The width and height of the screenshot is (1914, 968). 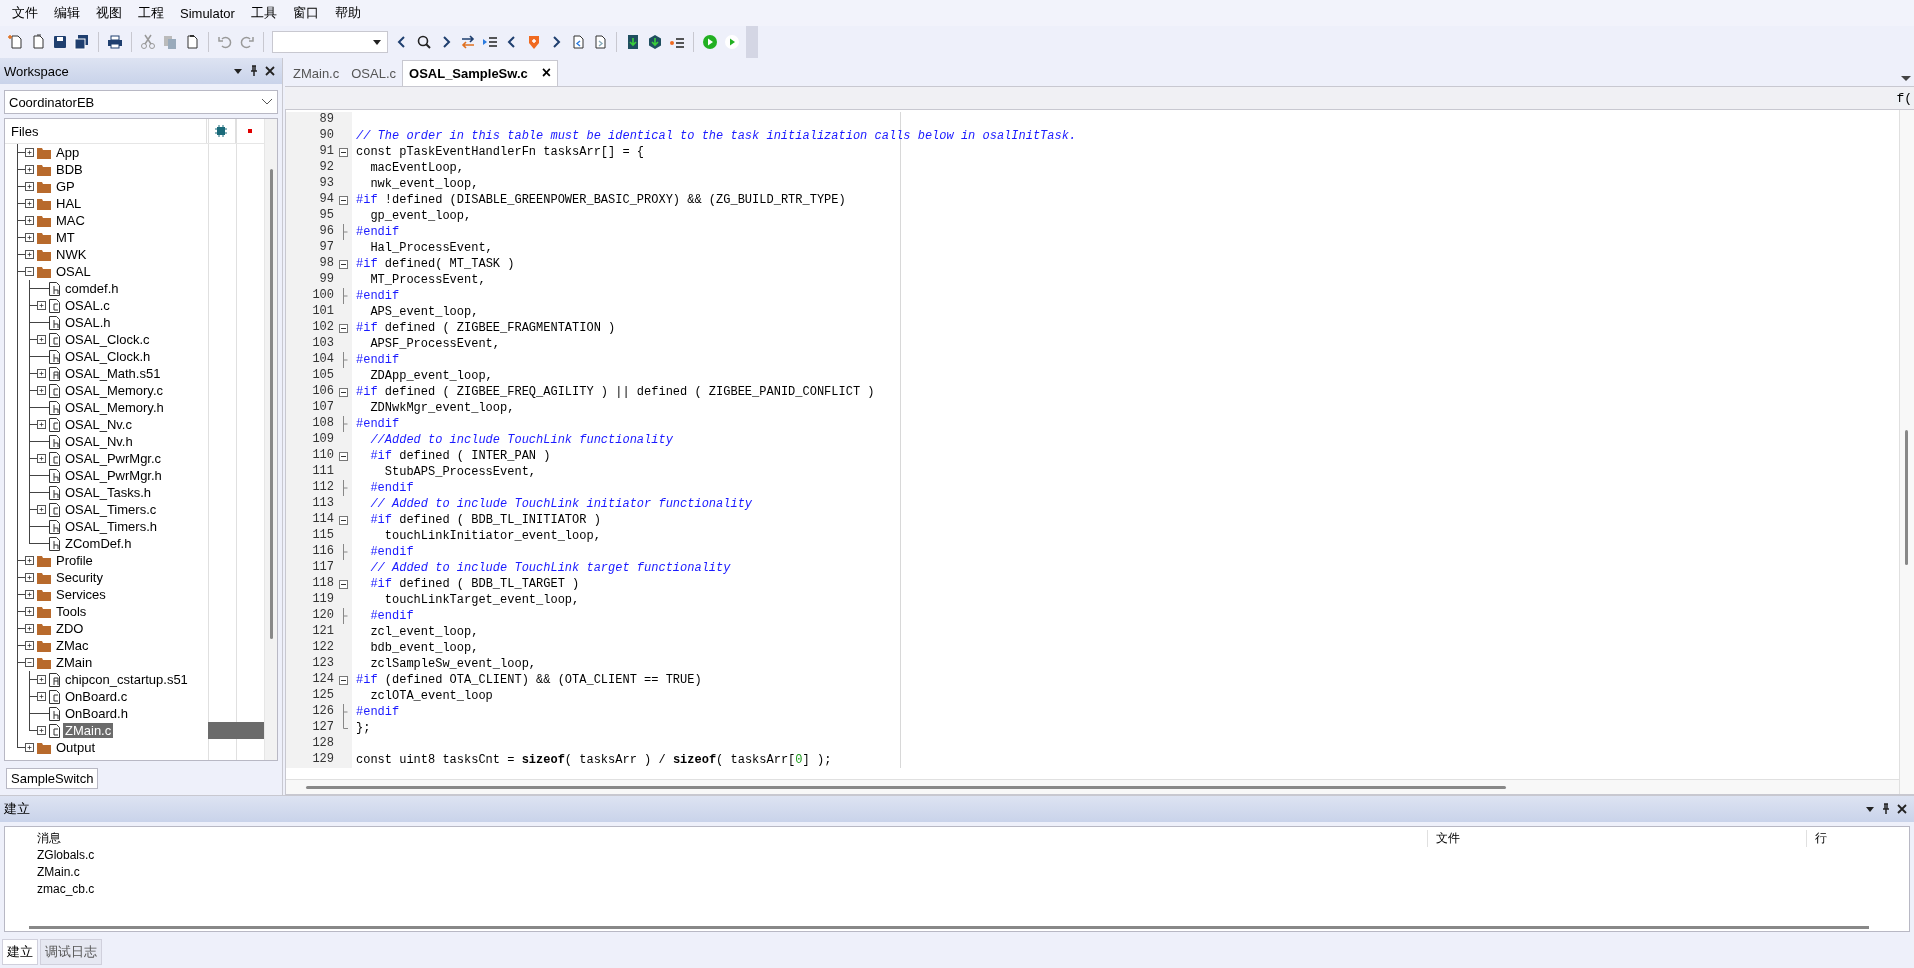 I want to click on panel-tab: SampleSwitch, so click(x=52, y=778).